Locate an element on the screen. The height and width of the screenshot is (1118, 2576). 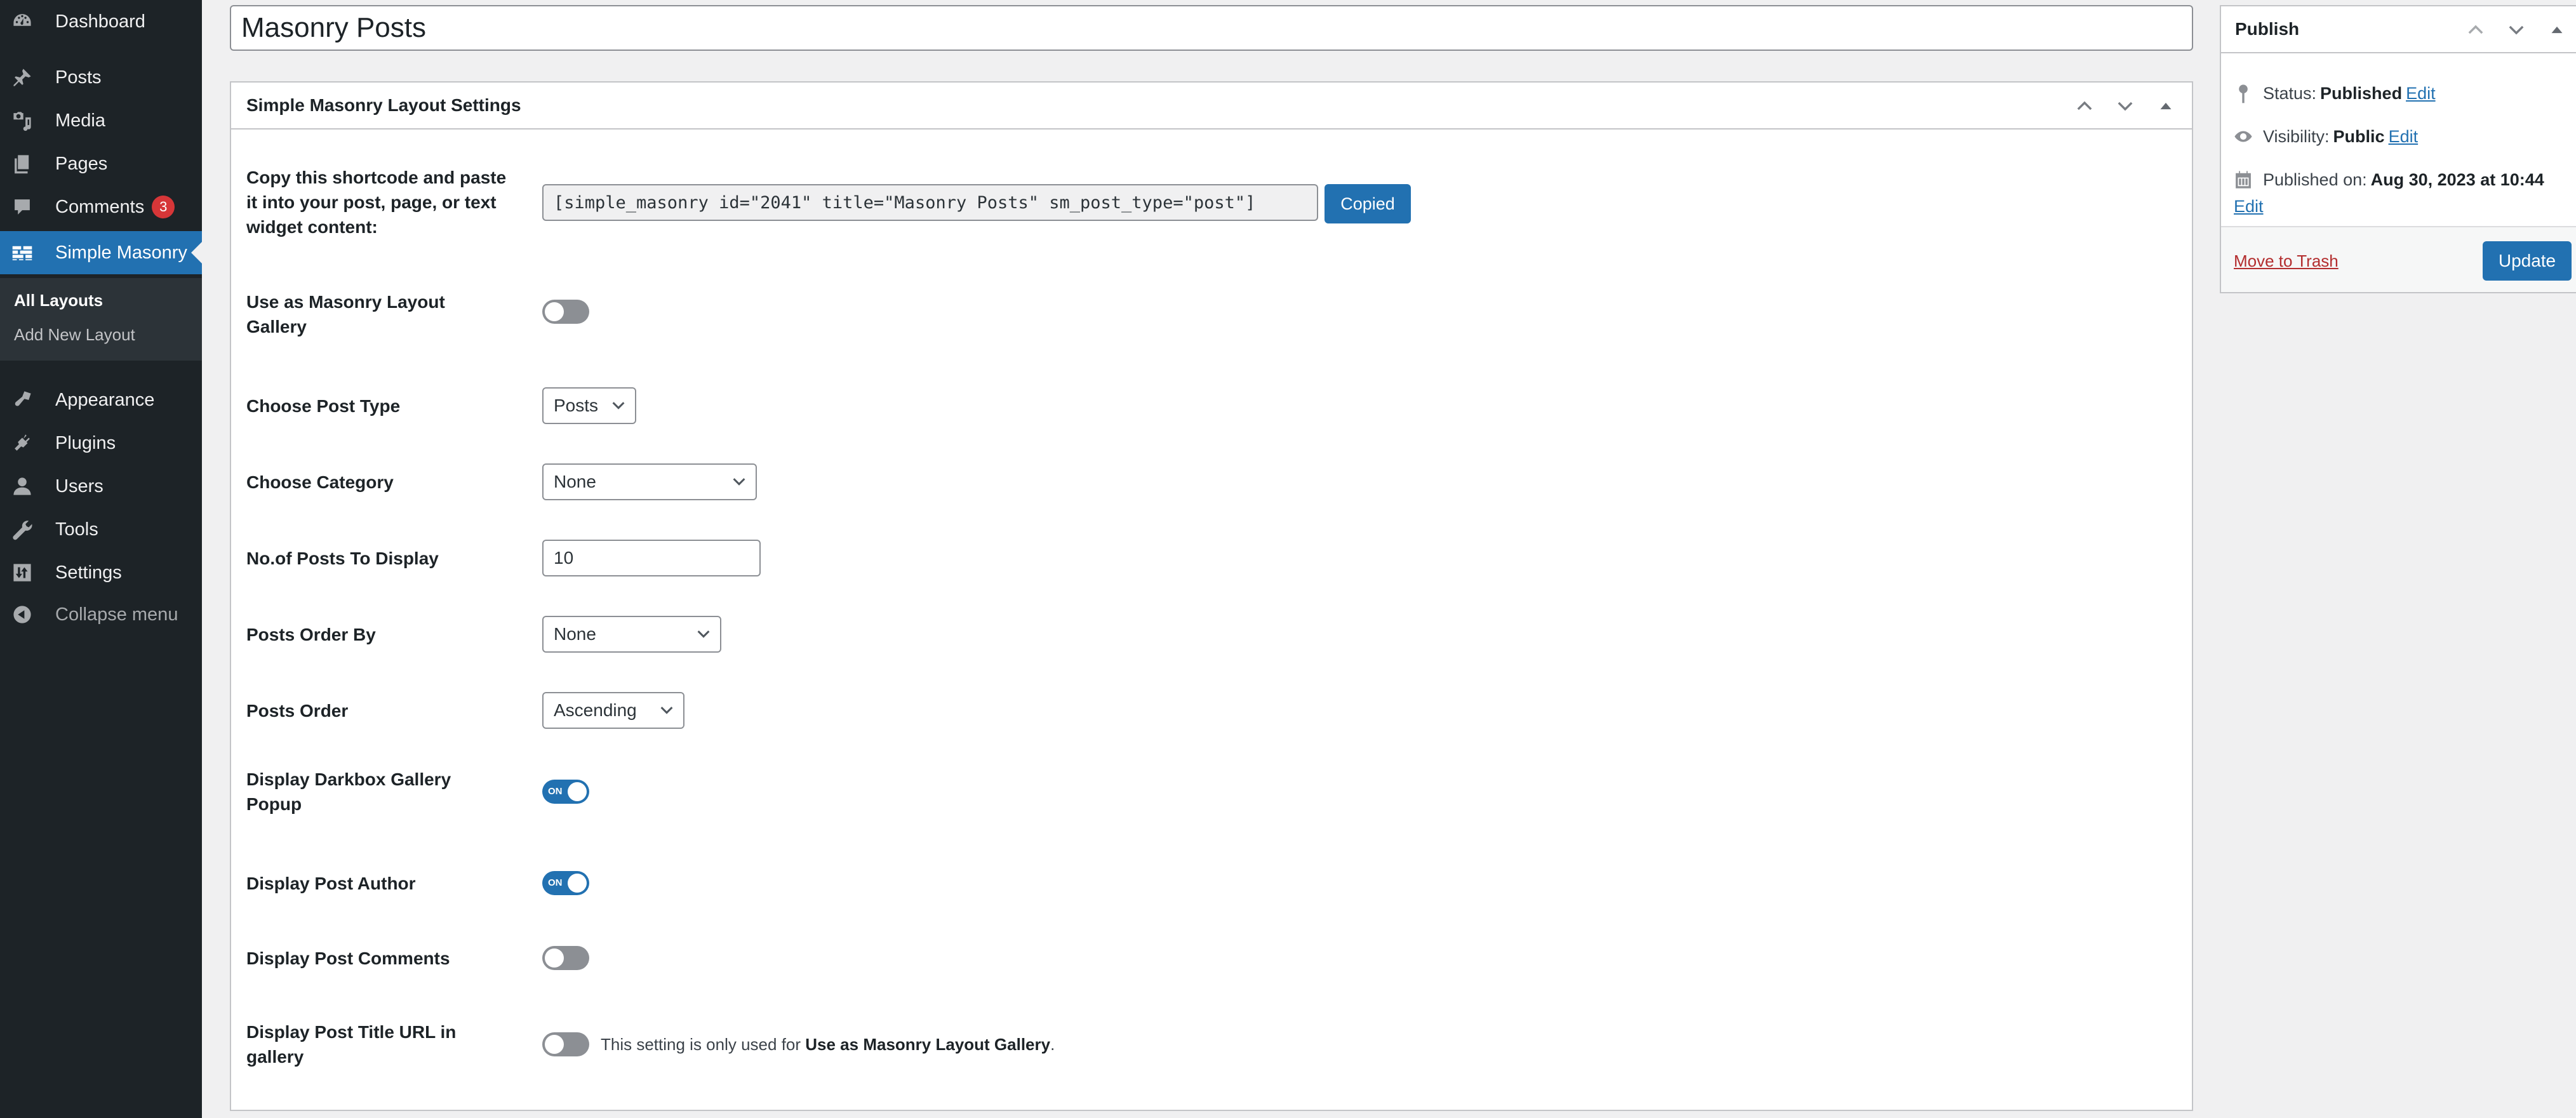
pages-icon is located at coordinates (22, 164).